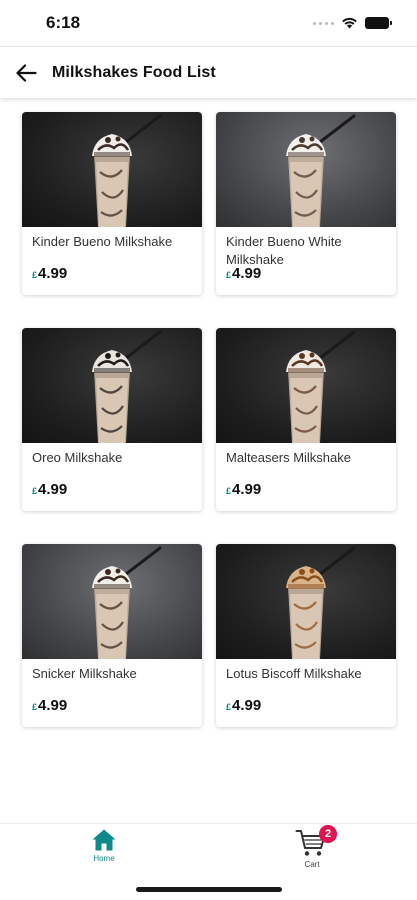 The width and height of the screenshot is (417, 900). Describe the element at coordinates (63, 22) in the screenshot. I see `status-time: 6:18` at that location.